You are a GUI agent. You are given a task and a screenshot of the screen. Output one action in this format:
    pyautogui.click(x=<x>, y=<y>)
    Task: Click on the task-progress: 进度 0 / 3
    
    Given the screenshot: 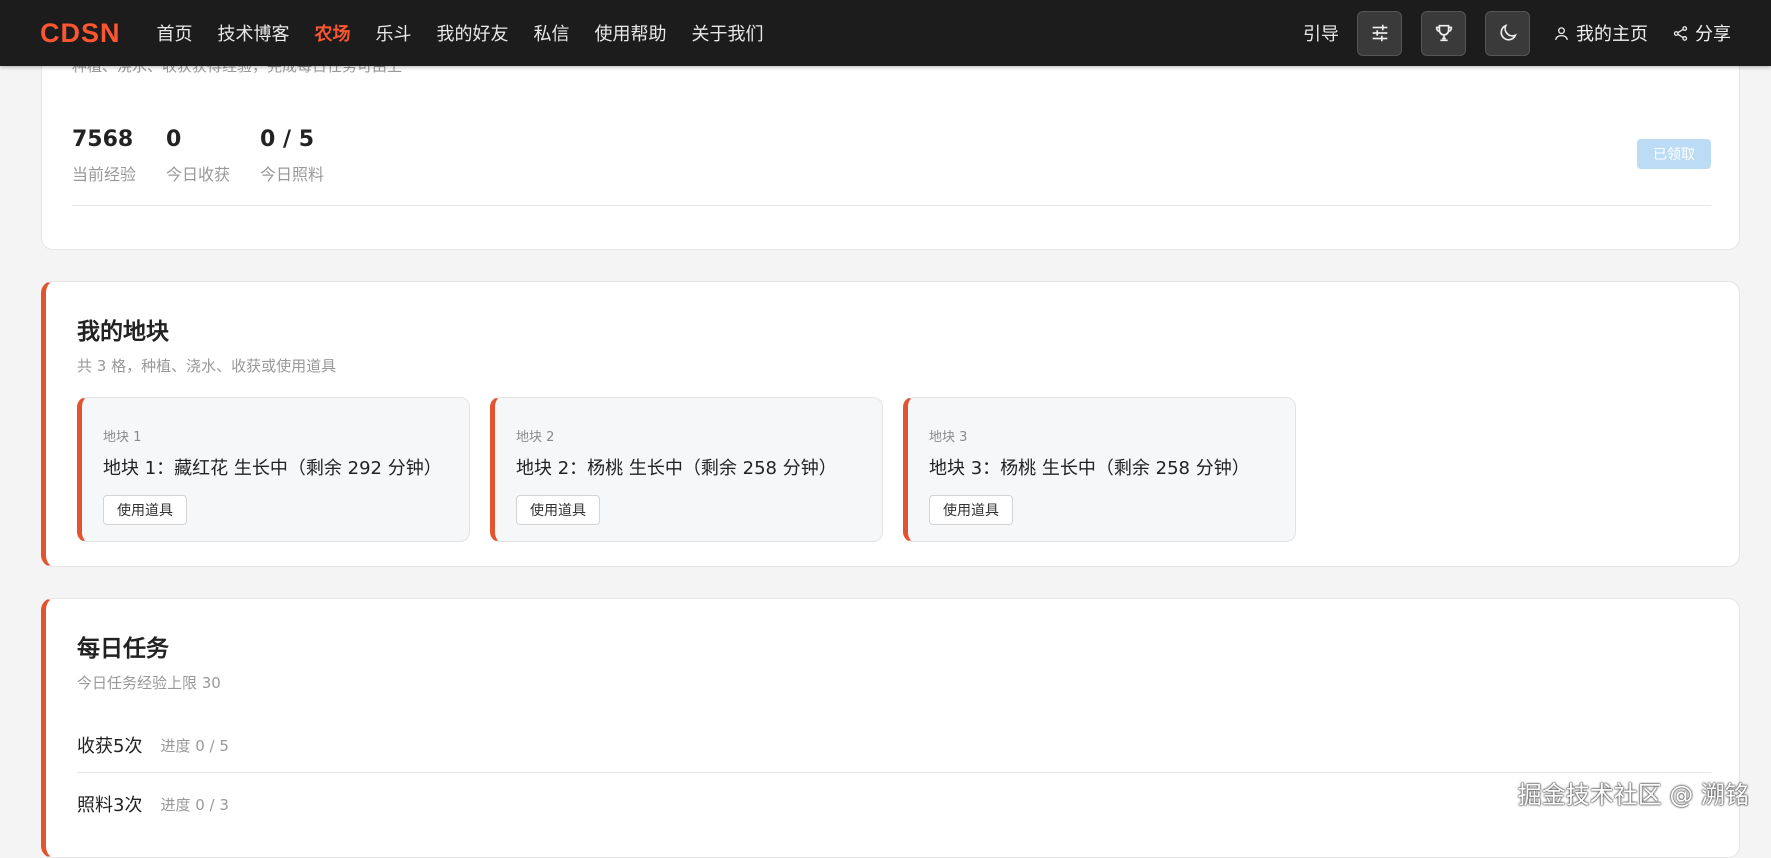 What is the action you would take?
    pyautogui.click(x=194, y=804)
    